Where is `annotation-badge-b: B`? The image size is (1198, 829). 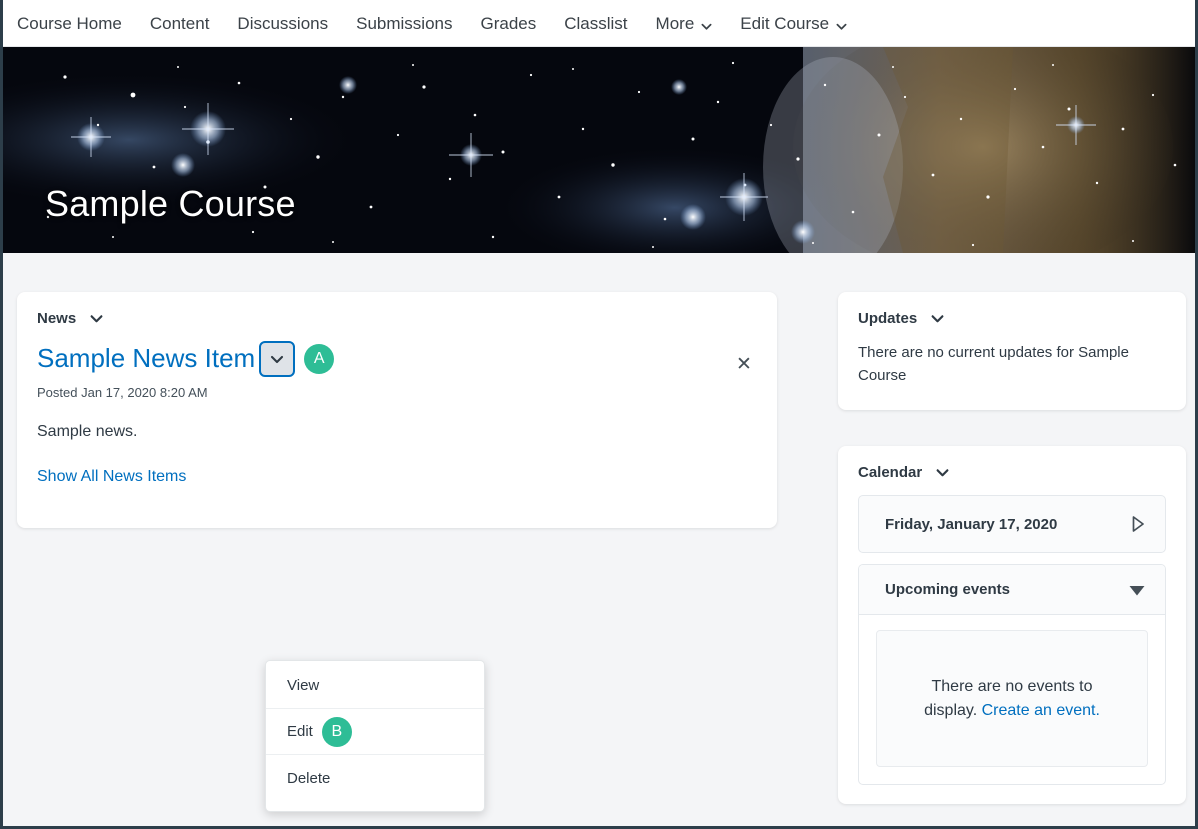
annotation-badge-b: B is located at coordinates (336, 731).